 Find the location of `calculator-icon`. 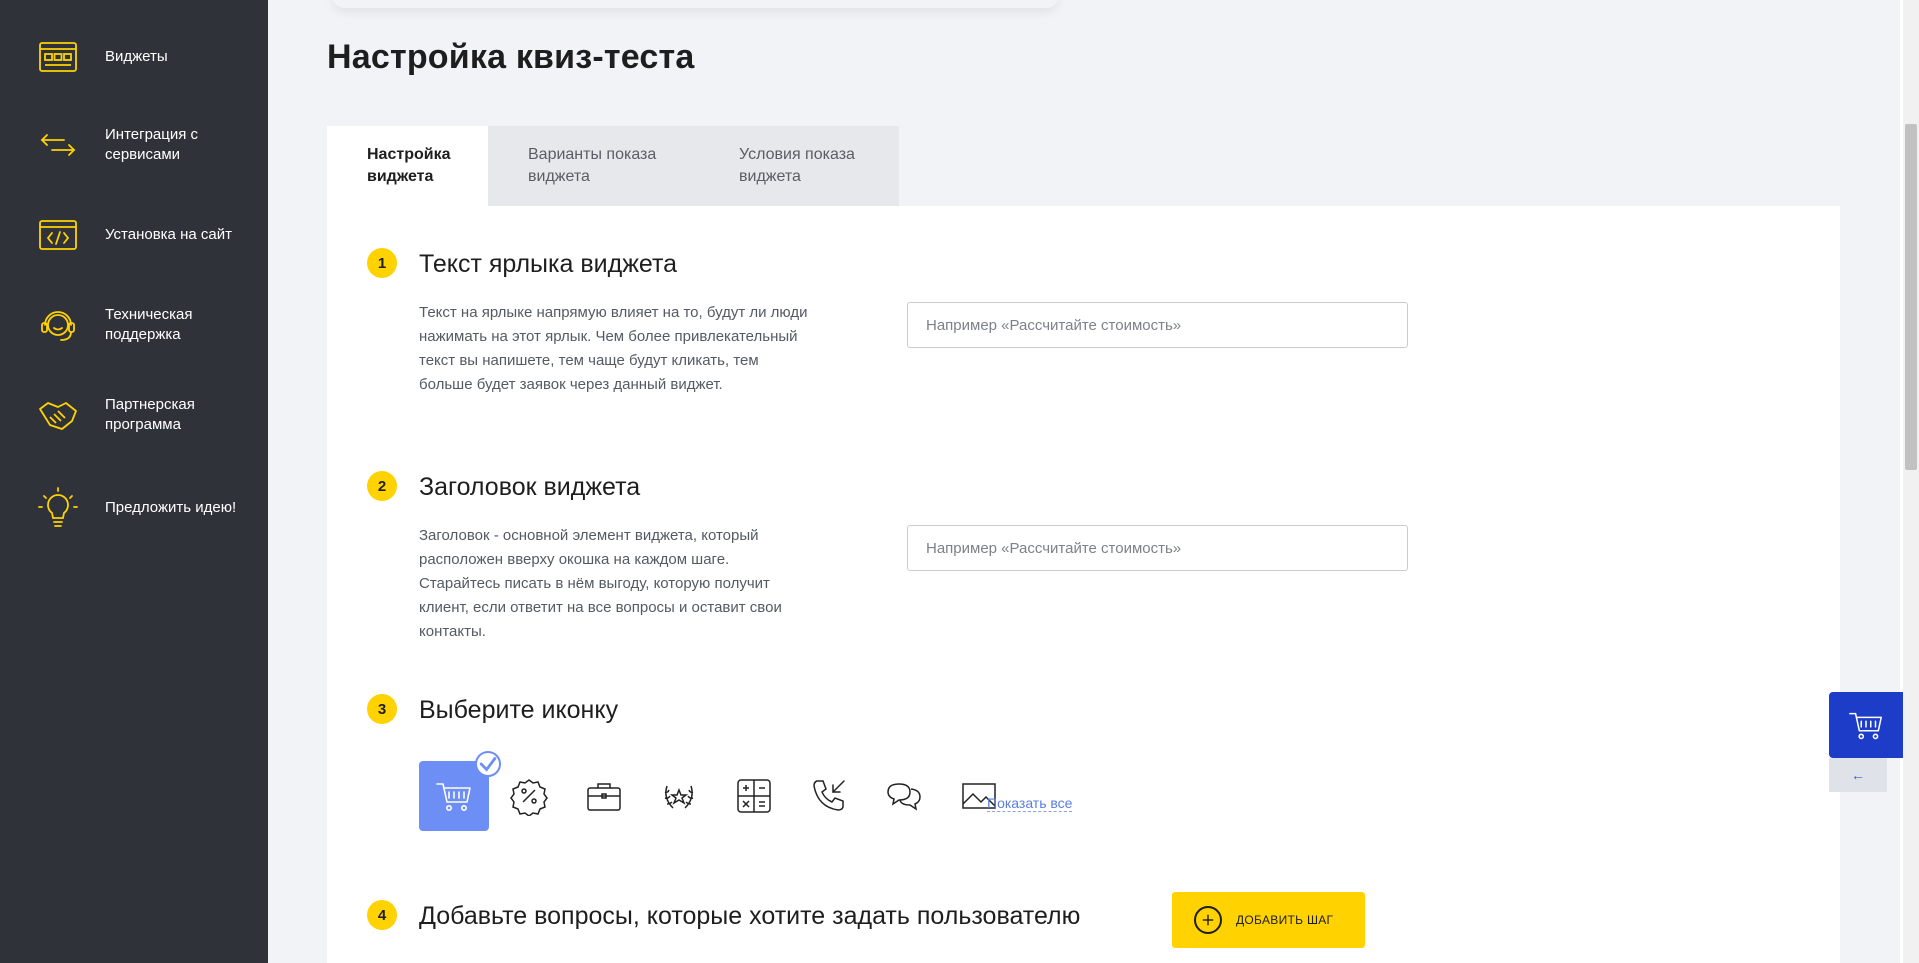

calculator-icon is located at coordinates (754, 796).